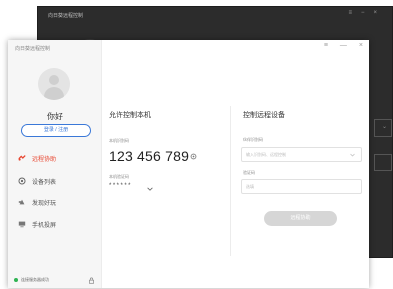 Image resolution: width=393 pixels, height=289 pixels. What do you see at coordinates (264, 115) in the screenshot?
I see `control-remote-heading: 控制远程设备` at bounding box center [264, 115].